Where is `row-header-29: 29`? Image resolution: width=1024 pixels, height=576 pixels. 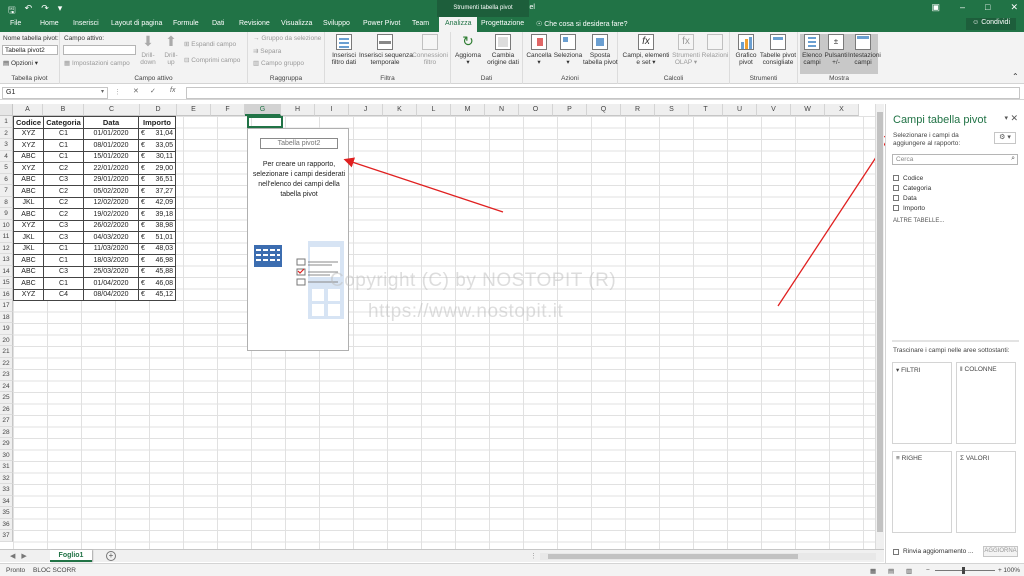 row-header-29: 29 is located at coordinates (6, 444).